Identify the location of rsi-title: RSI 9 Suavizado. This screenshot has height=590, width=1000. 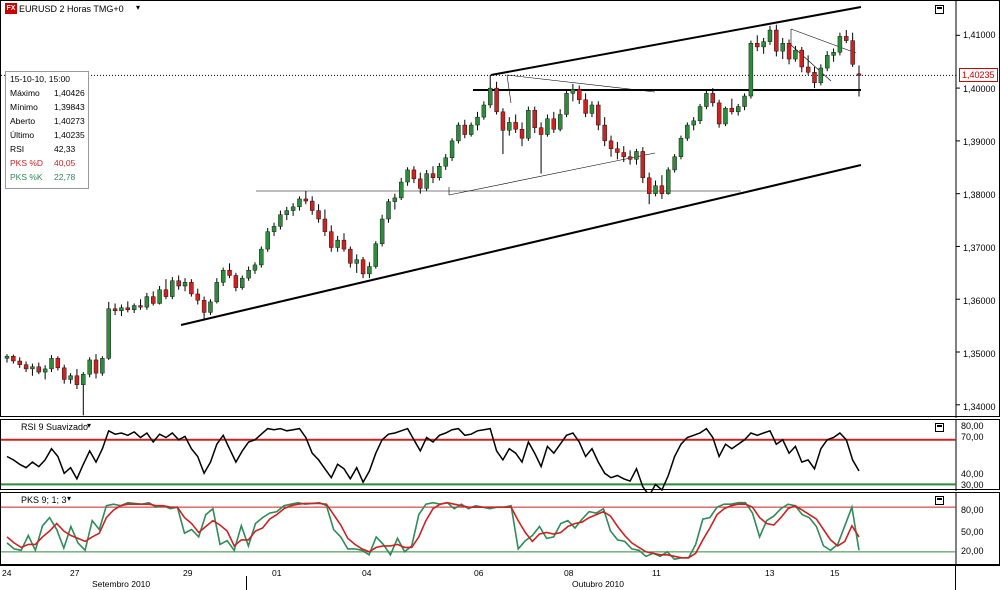
(54, 427).